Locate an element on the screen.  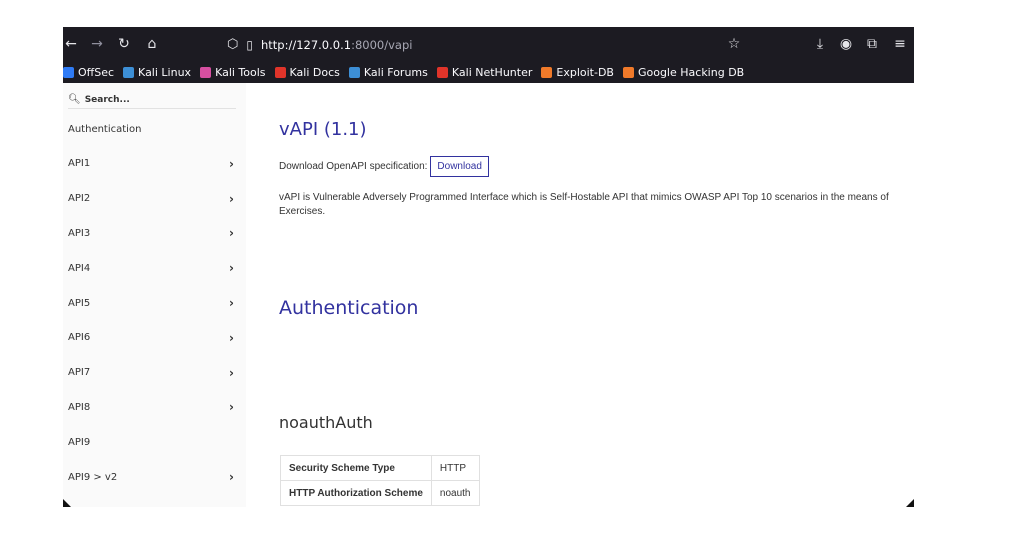
bookmark-item: Google Hacking DB is located at coordinates (683, 72).